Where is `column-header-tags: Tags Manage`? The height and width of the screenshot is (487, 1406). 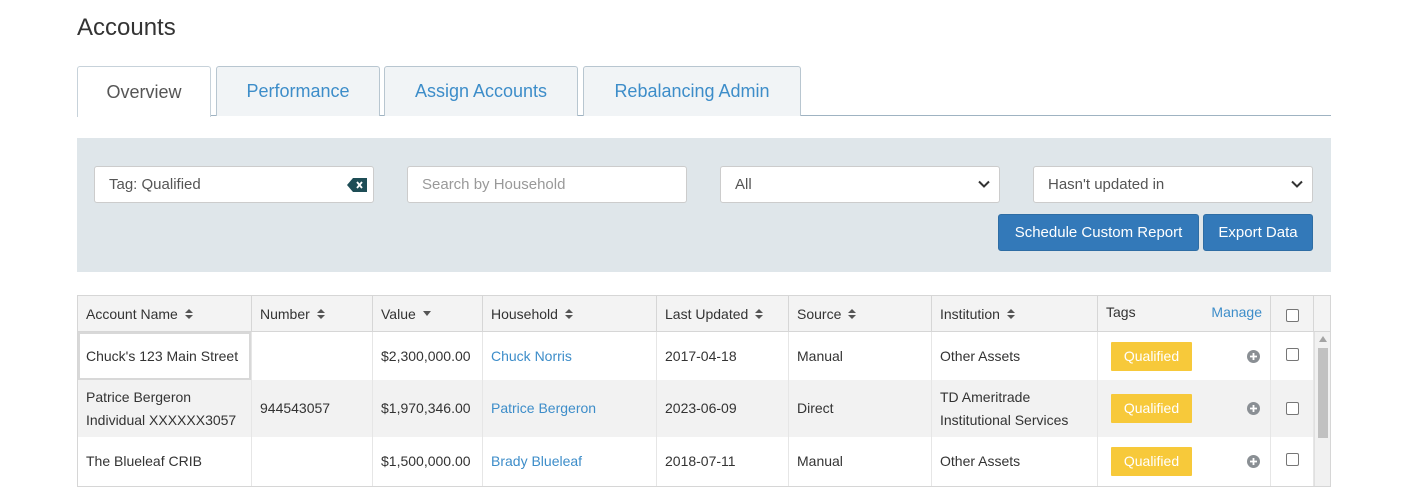 column-header-tags: Tags Manage is located at coordinates (1184, 314).